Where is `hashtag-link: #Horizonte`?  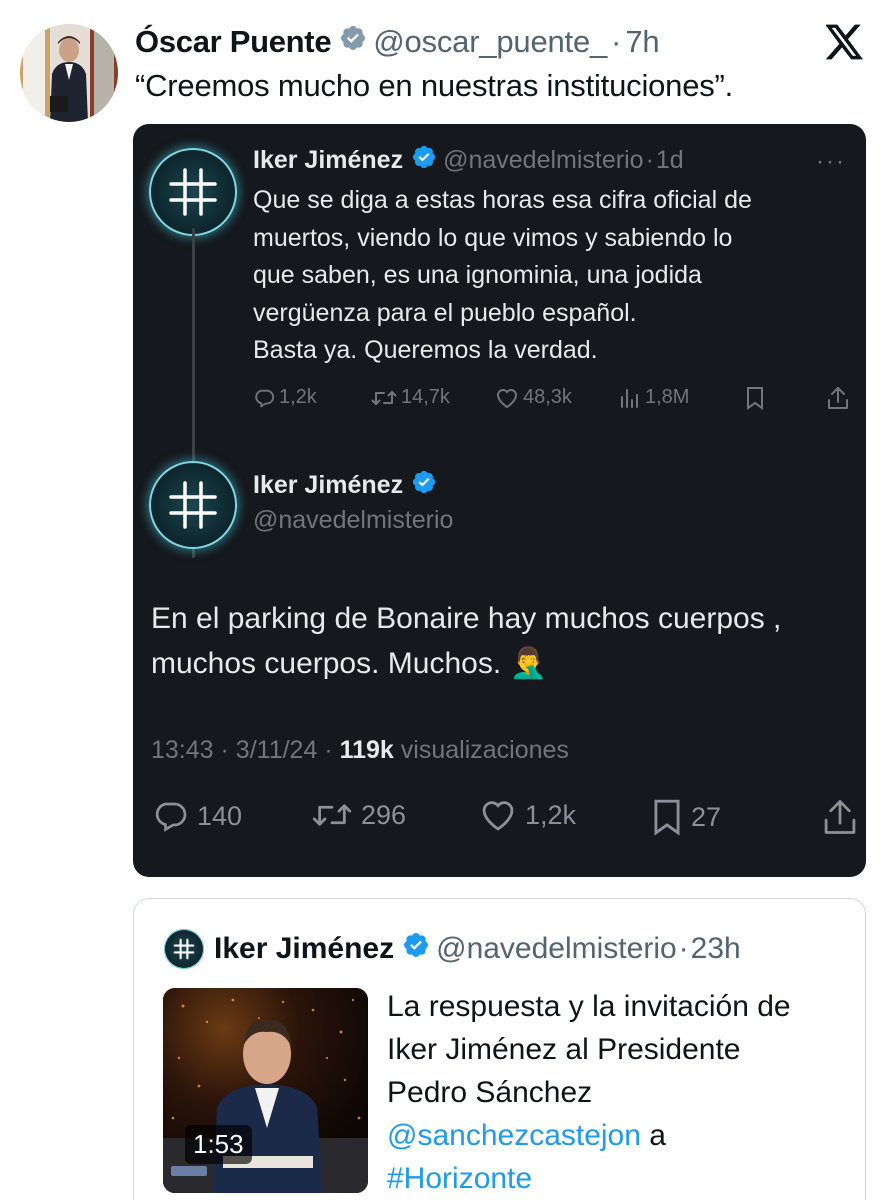 hashtag-link: #Horizonte is located at coordinates (459, 1178).